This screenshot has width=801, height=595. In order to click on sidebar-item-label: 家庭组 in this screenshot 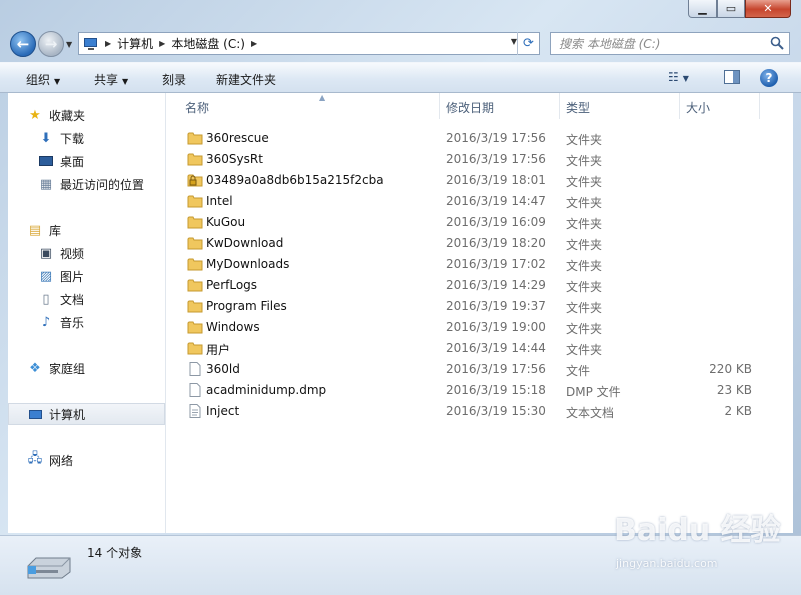, I will do `click(67, 368)`.